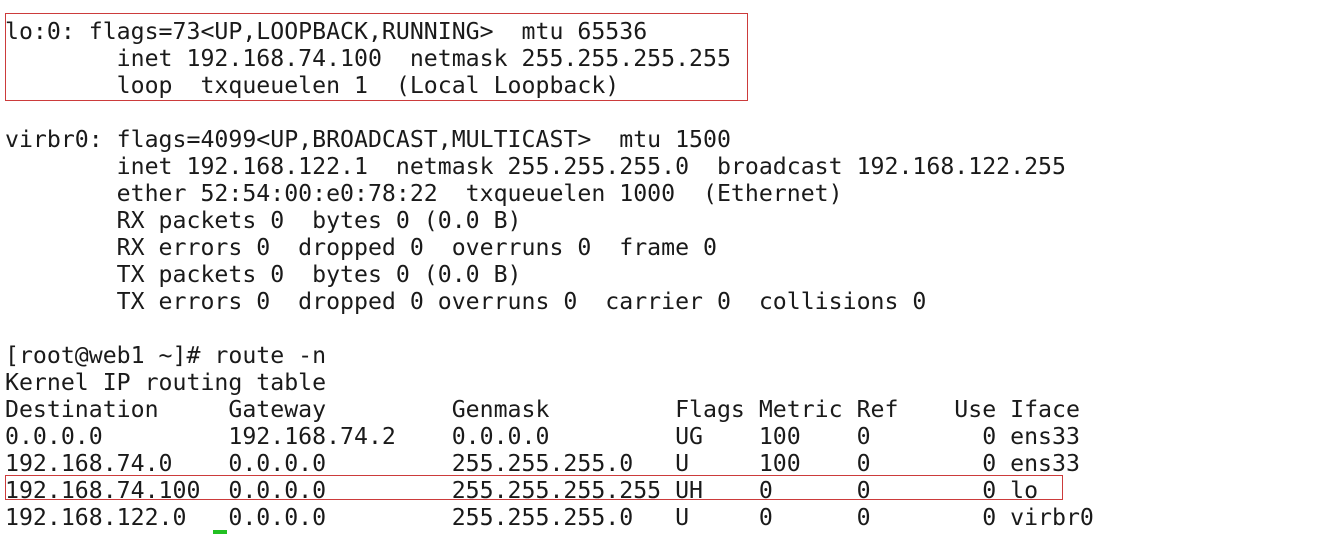 The width and height of the screenshot is (1336, 535). Describe the element at coordinates (263, 274) in the screenshot. I see `terminal-line-tx-packets: TX packets 0 bytes 0 (0.0 B)` at that location.